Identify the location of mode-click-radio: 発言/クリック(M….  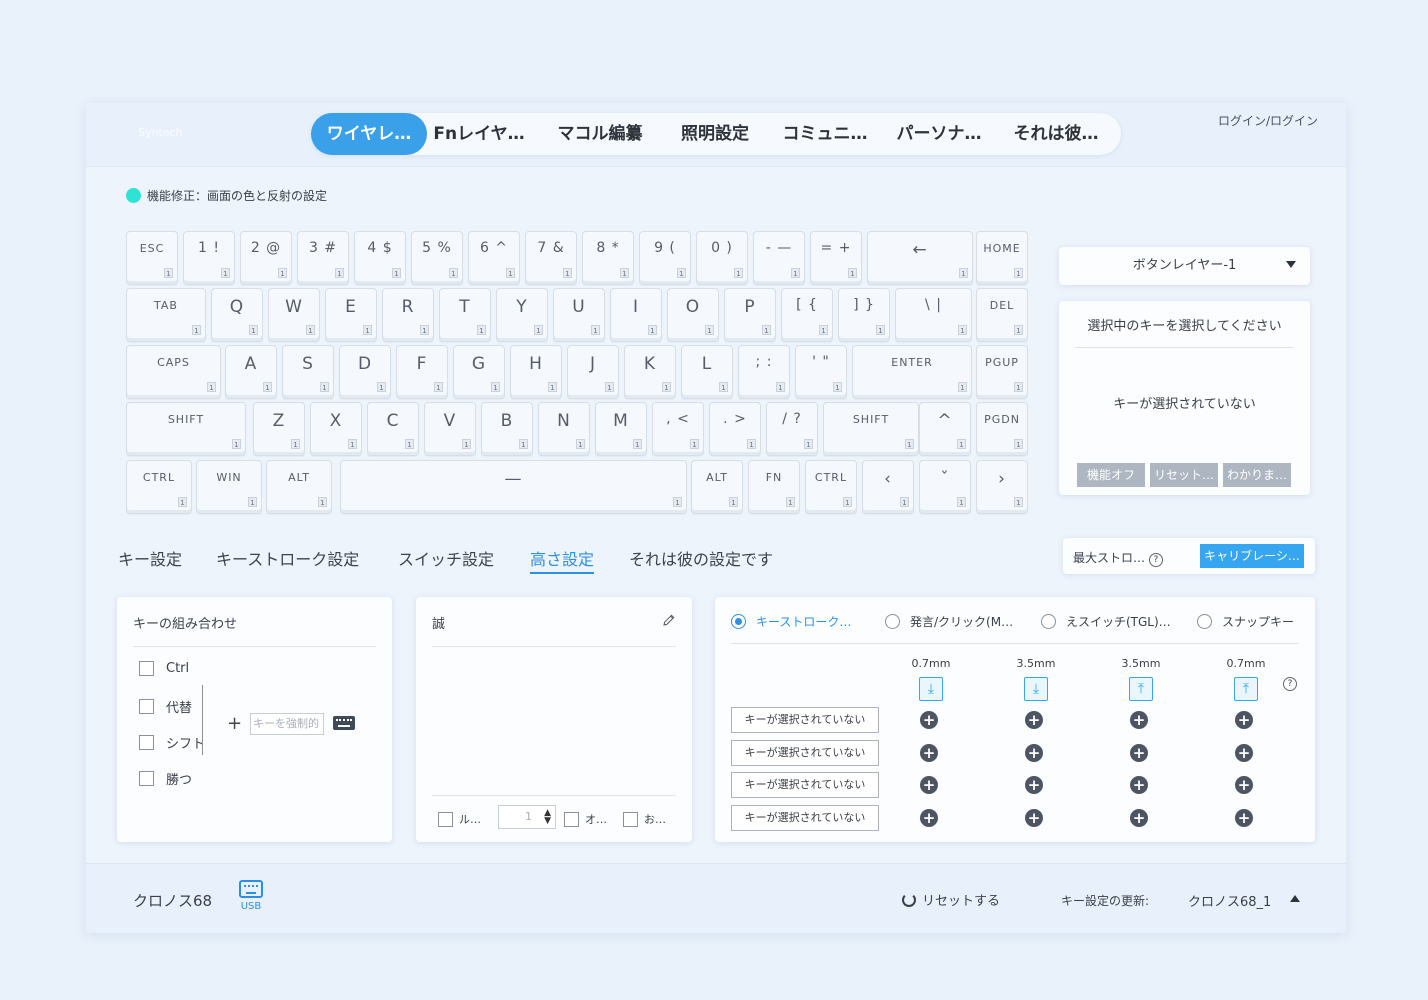
(949, 621).